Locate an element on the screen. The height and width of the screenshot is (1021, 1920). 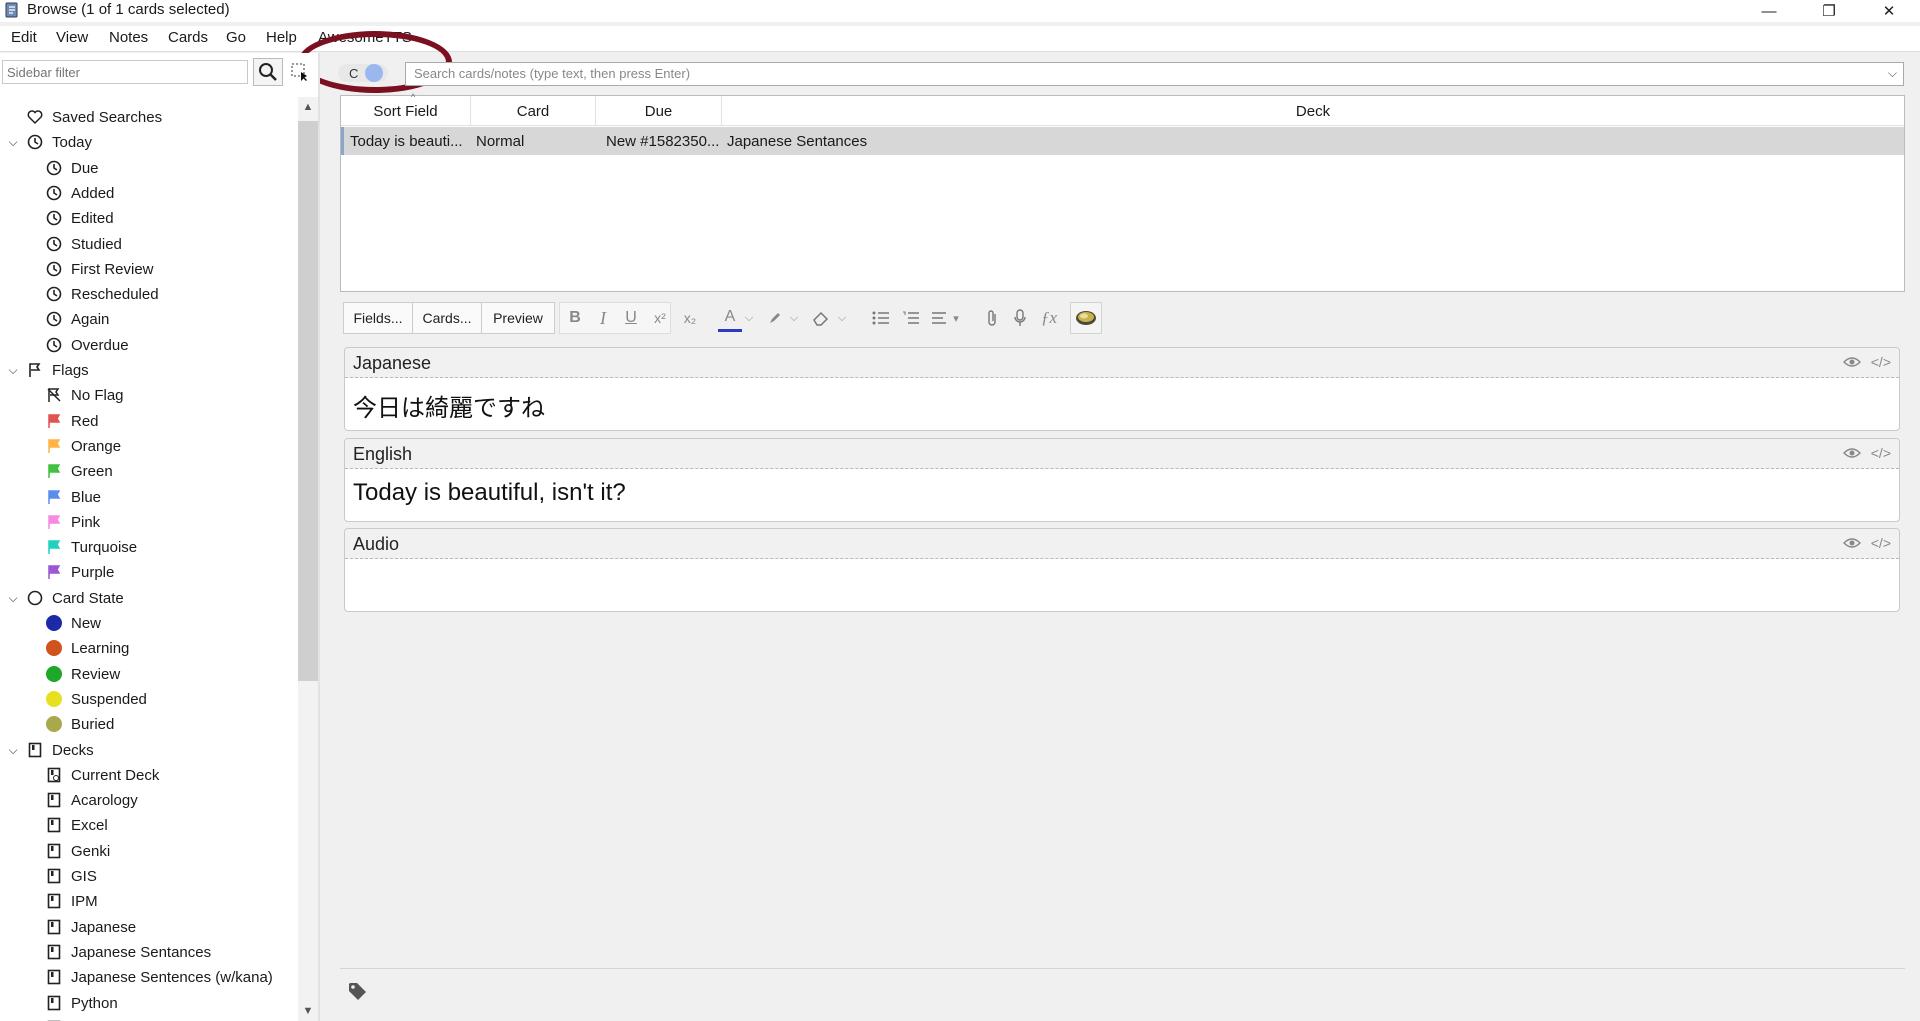
sidebar-item-red: Red is located at coordinates (72, 421).